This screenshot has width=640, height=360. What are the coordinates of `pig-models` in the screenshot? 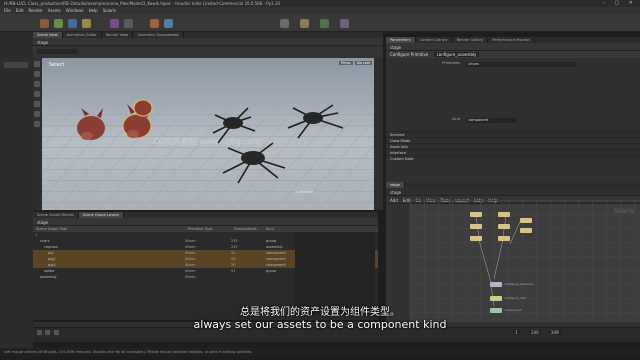 It's located at (128, 128).